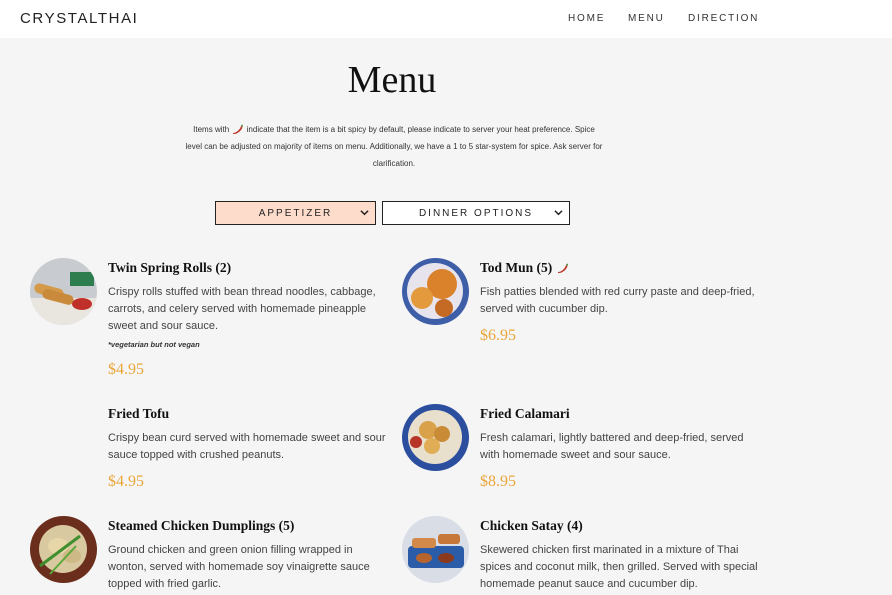  Describe the element at coordinates (435, 437) in the screenshot. I see `calamari-photo` at that location.